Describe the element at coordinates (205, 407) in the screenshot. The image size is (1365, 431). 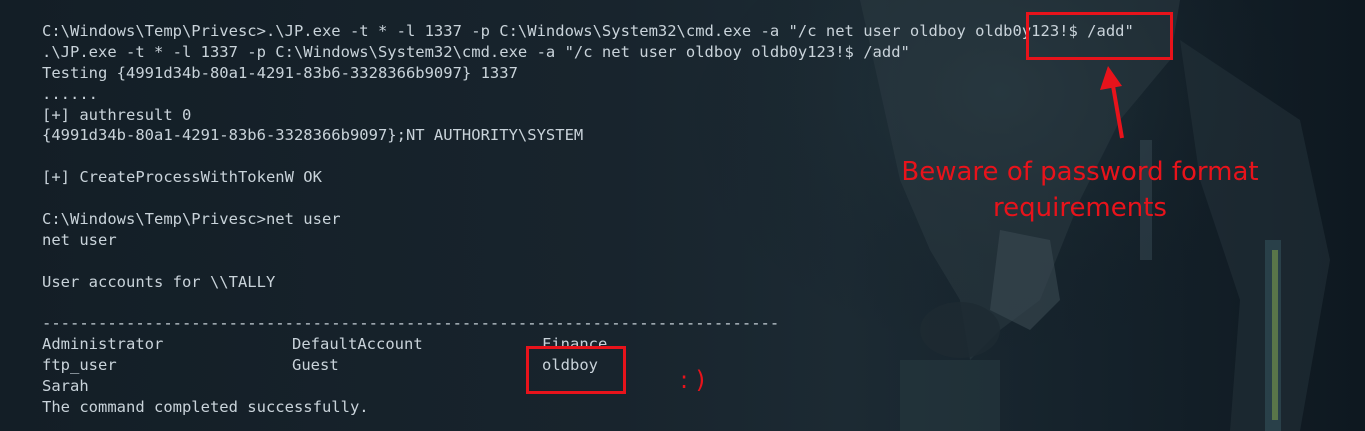
I see `command-result-line: The command completed successfully.` at that location.